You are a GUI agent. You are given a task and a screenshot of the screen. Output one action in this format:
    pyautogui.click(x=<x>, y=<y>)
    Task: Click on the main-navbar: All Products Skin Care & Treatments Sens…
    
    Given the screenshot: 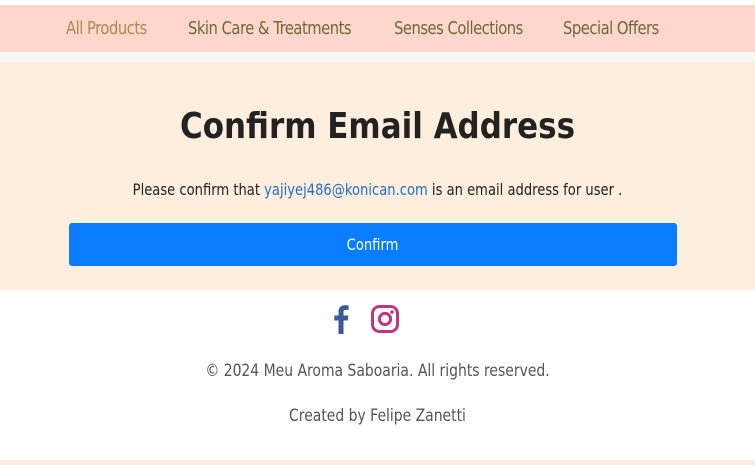 What is the action you would take?
    pyautogui.click(x=377, y=28)
    